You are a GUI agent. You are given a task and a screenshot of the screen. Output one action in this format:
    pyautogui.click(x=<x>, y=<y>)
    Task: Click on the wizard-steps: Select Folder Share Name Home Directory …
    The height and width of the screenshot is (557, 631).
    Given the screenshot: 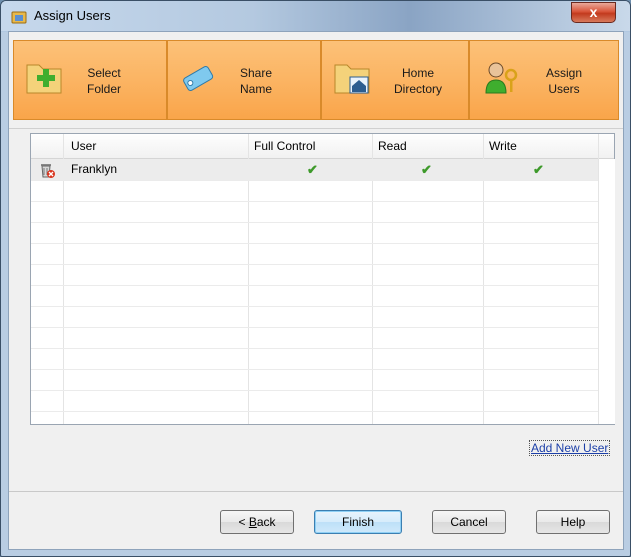 What is the action you would take?
    pyautogui.click(x=316, y=81)
    